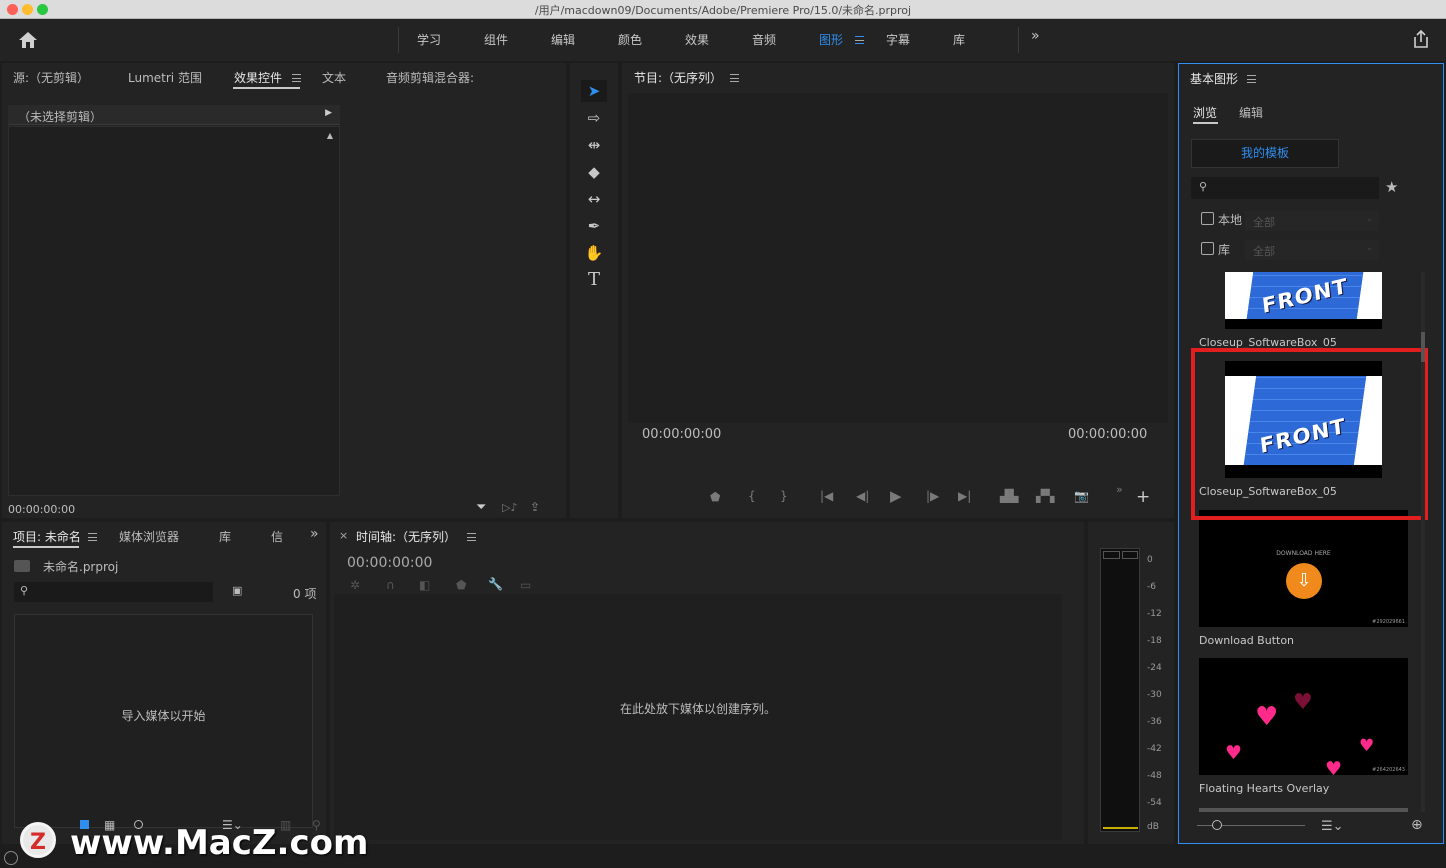  What do you see at coordinates (826, 496) in the screenshot?
I see `go-to-in-icon: |◀` at bounding box center [826, 496].